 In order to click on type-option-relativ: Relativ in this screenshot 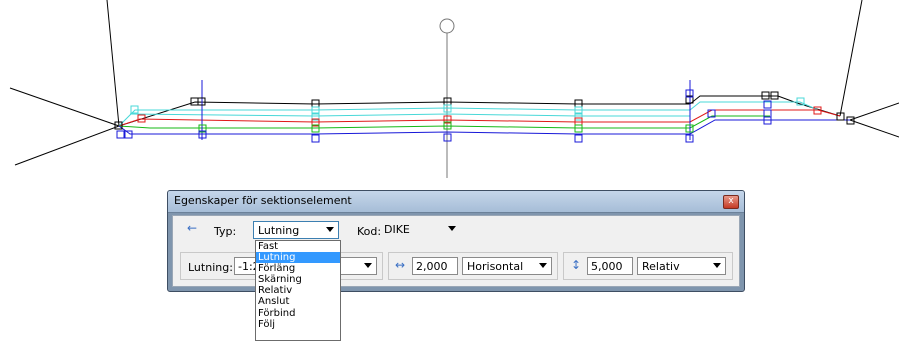, I will do `click(298, 290)`.